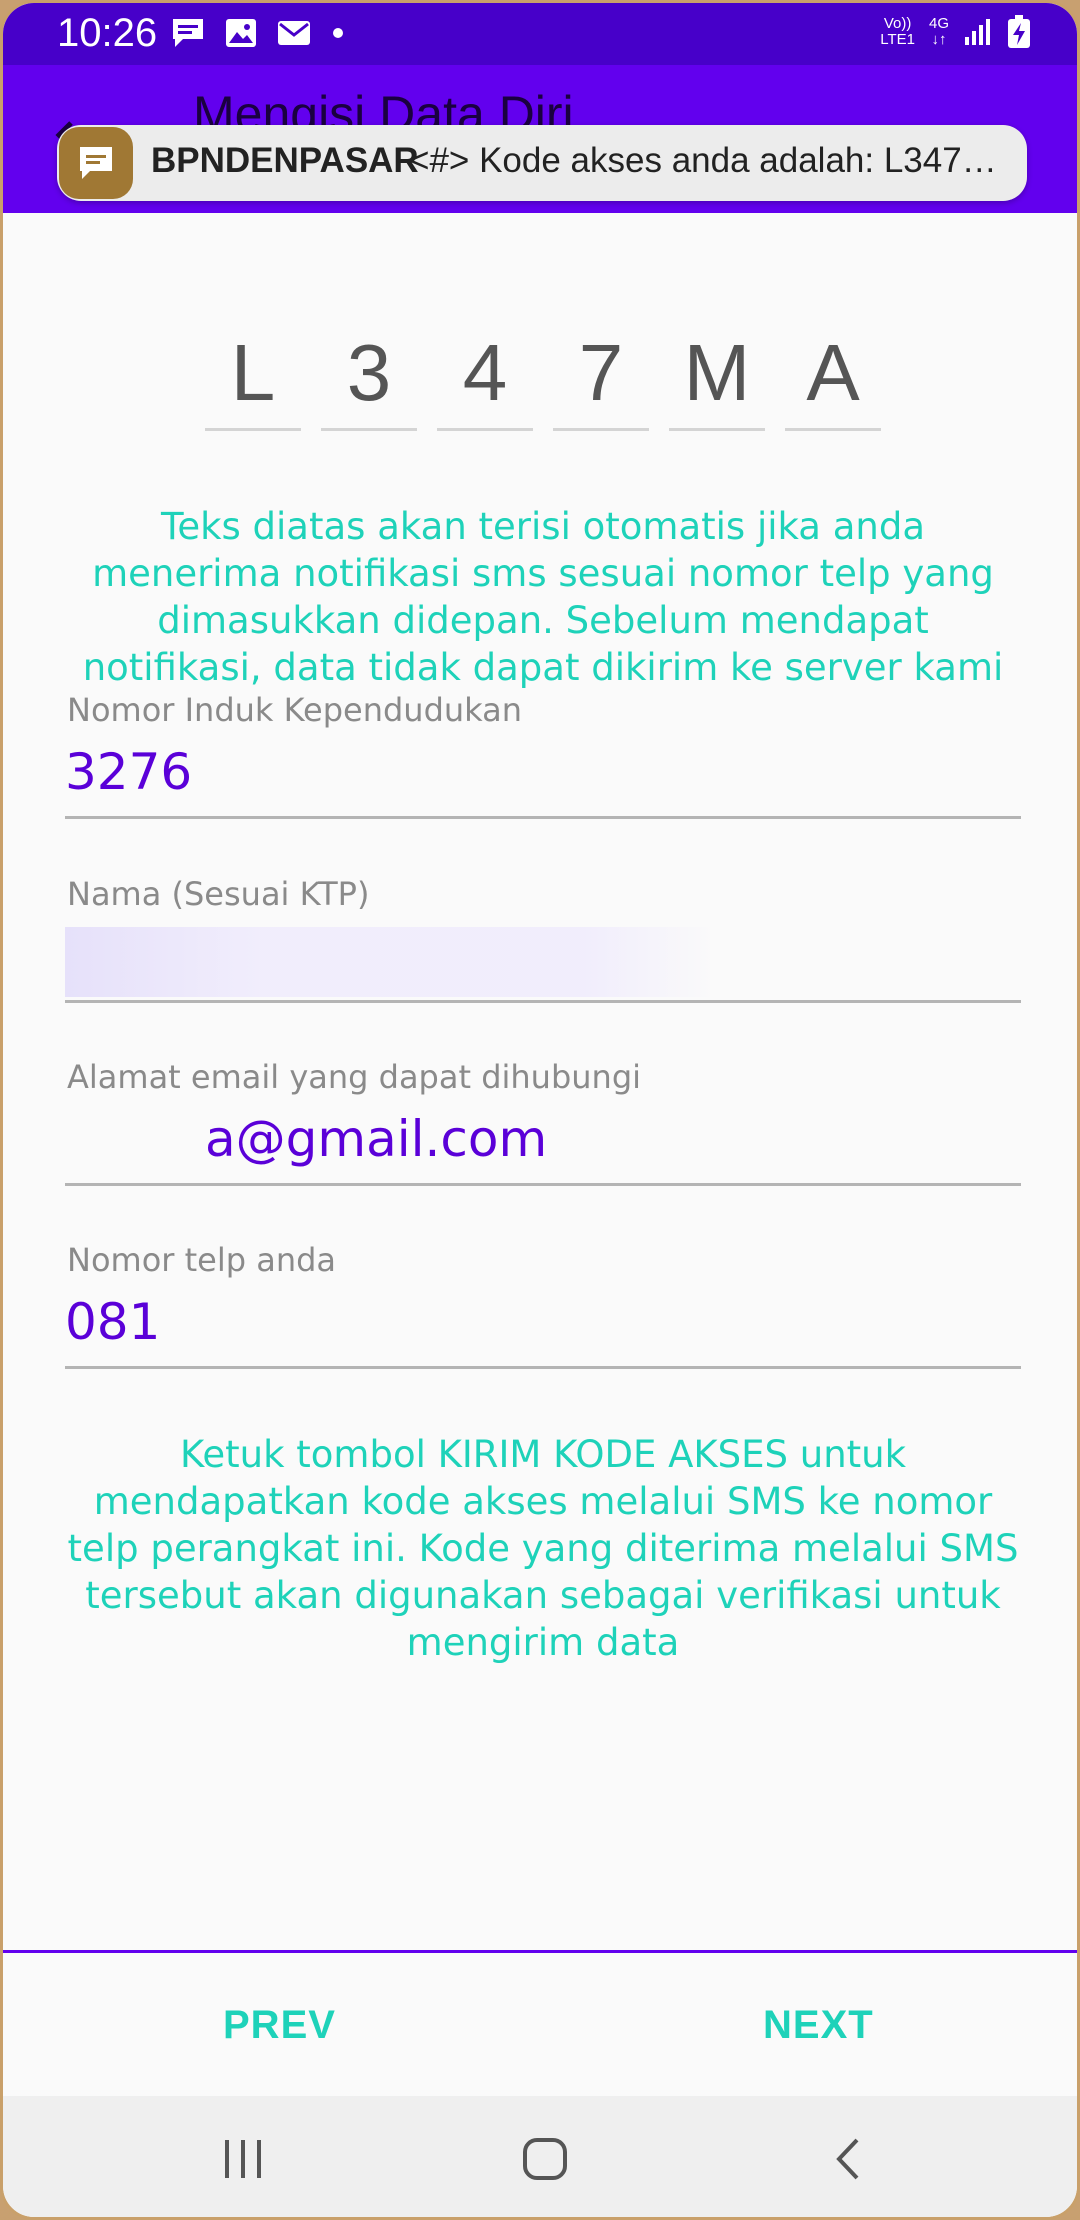 This screenshot has height=2220, width=1080. Describe the element at coordinates (849, 2159) in the screenshot. I see `back-icon` at that location.